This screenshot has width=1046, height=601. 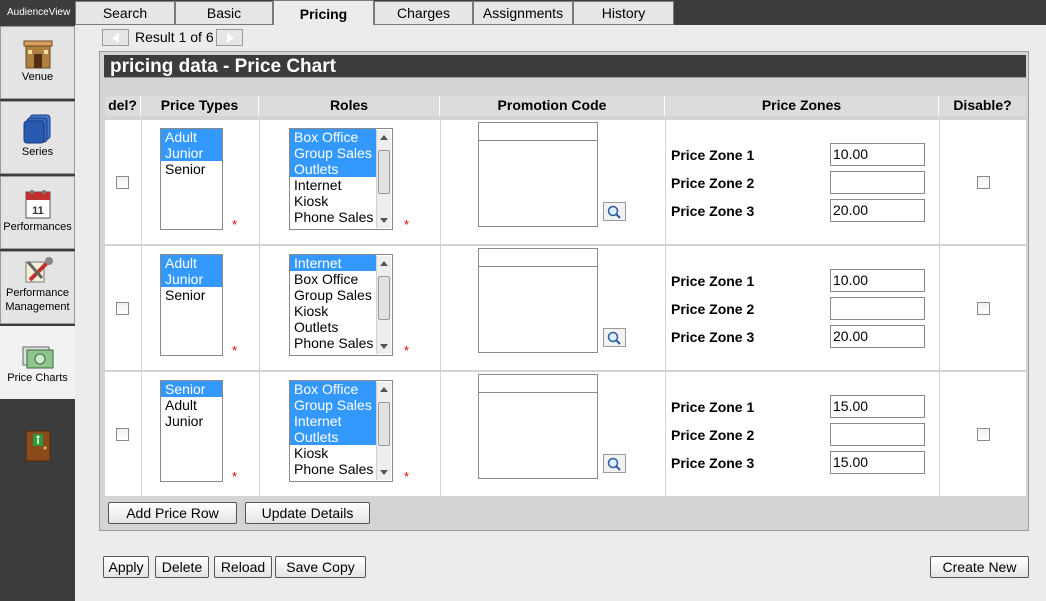 I want to click on sidebar-item-performances: 11 Performances, so click(x=37, y=212).